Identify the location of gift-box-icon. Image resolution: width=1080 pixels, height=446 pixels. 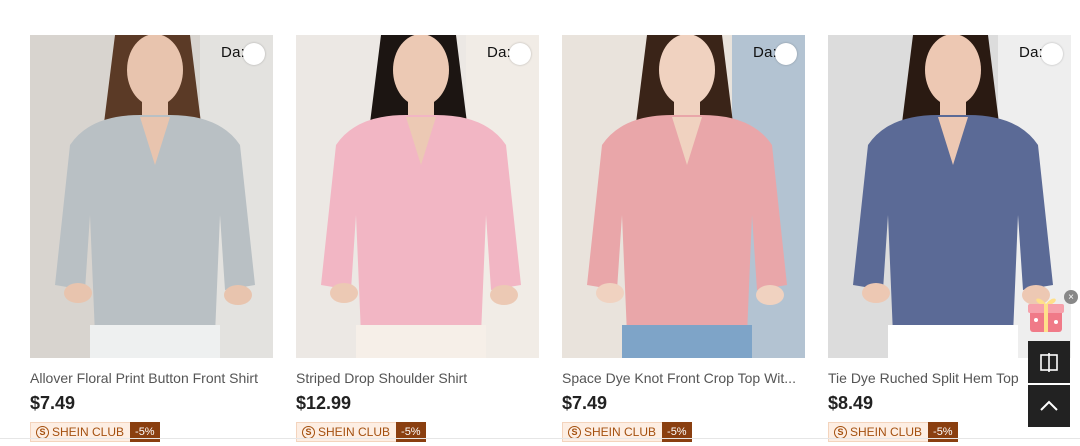
(1046, 315).